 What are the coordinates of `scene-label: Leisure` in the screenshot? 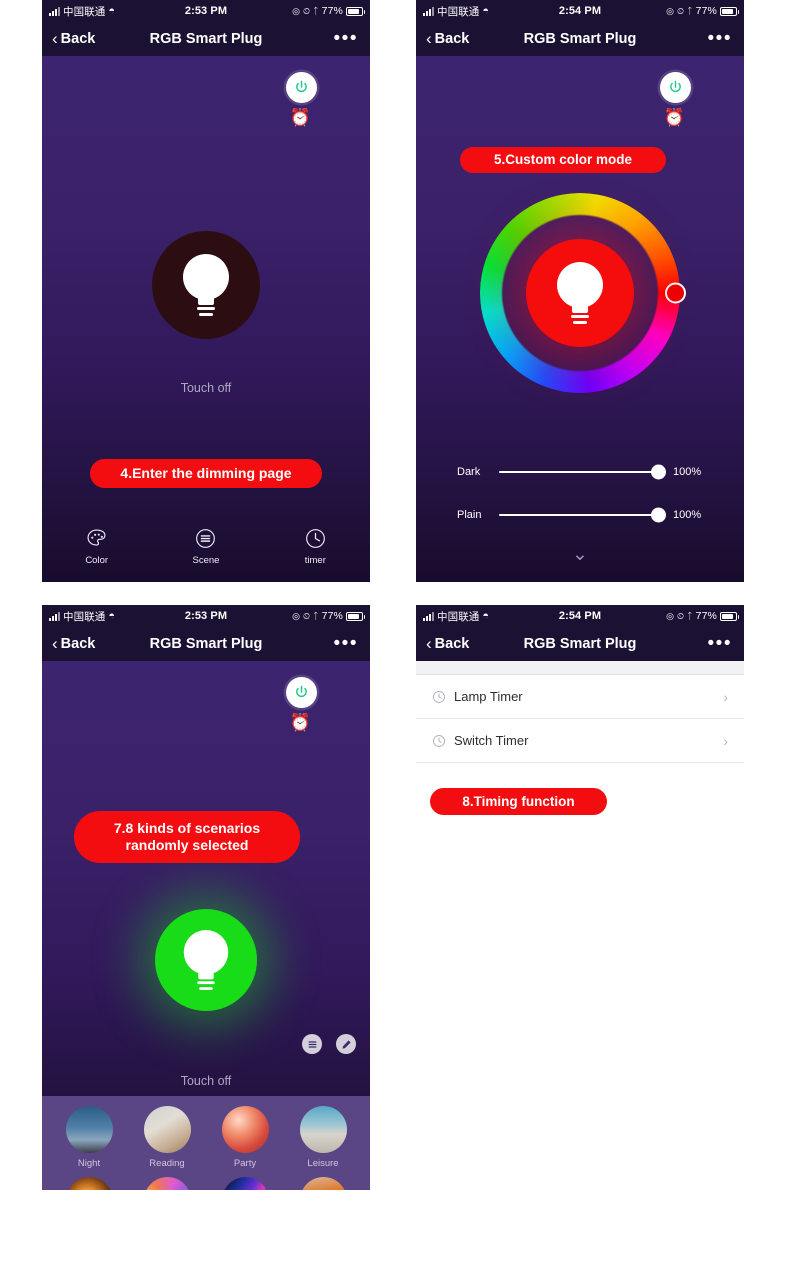 It's located at (323, 1163).